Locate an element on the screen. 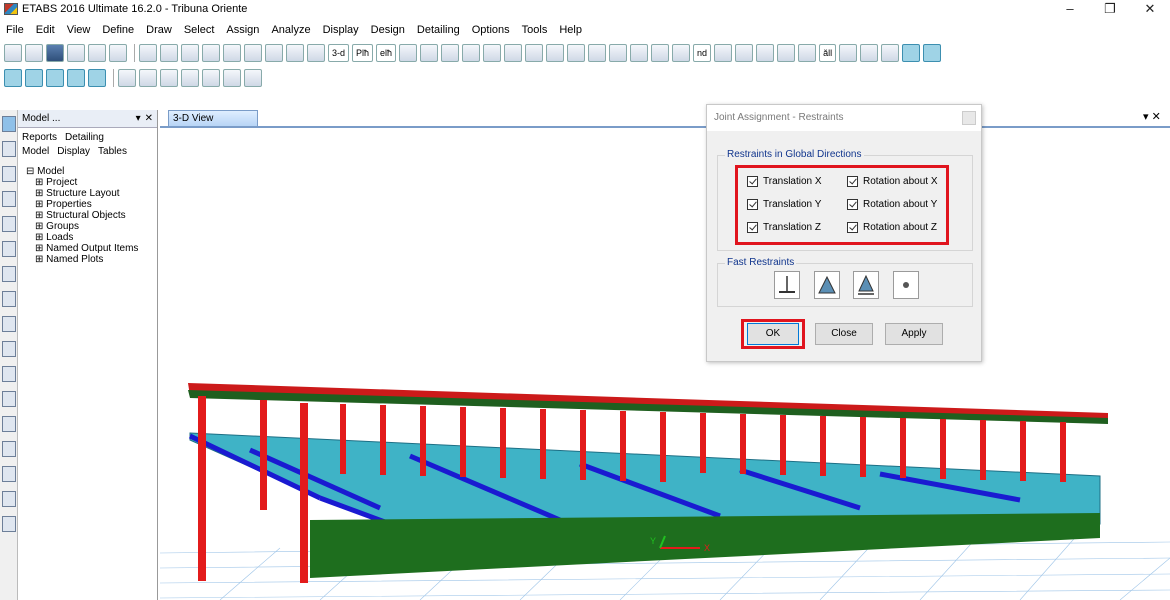  tree-item-groups: ⊞ Groups is located at coordinates (91, 226).